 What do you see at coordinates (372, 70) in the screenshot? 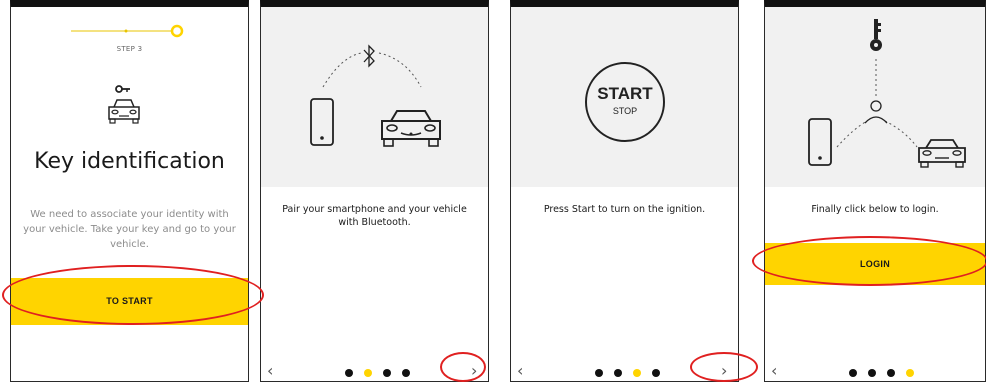
I see `pairing-illustration` at bounding box center [372, 70].